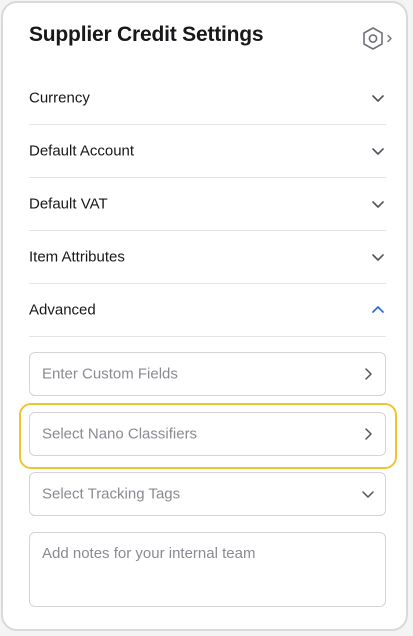 This screenshot has height=636, width=413. I want to click on section-label: Item Attributes, so click(77, 256).